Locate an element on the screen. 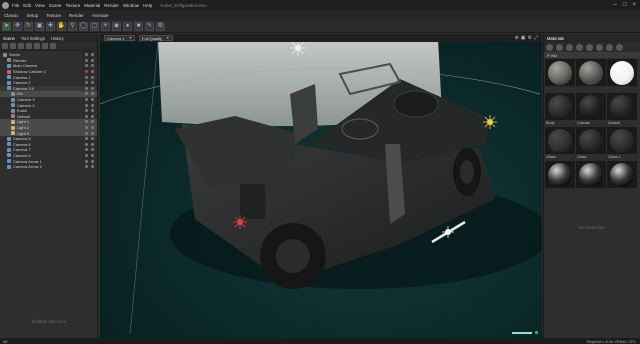 This screenshot has width=640, height=344. zoom-tool-icon: ⚲ is located at coordinates (72, 26).